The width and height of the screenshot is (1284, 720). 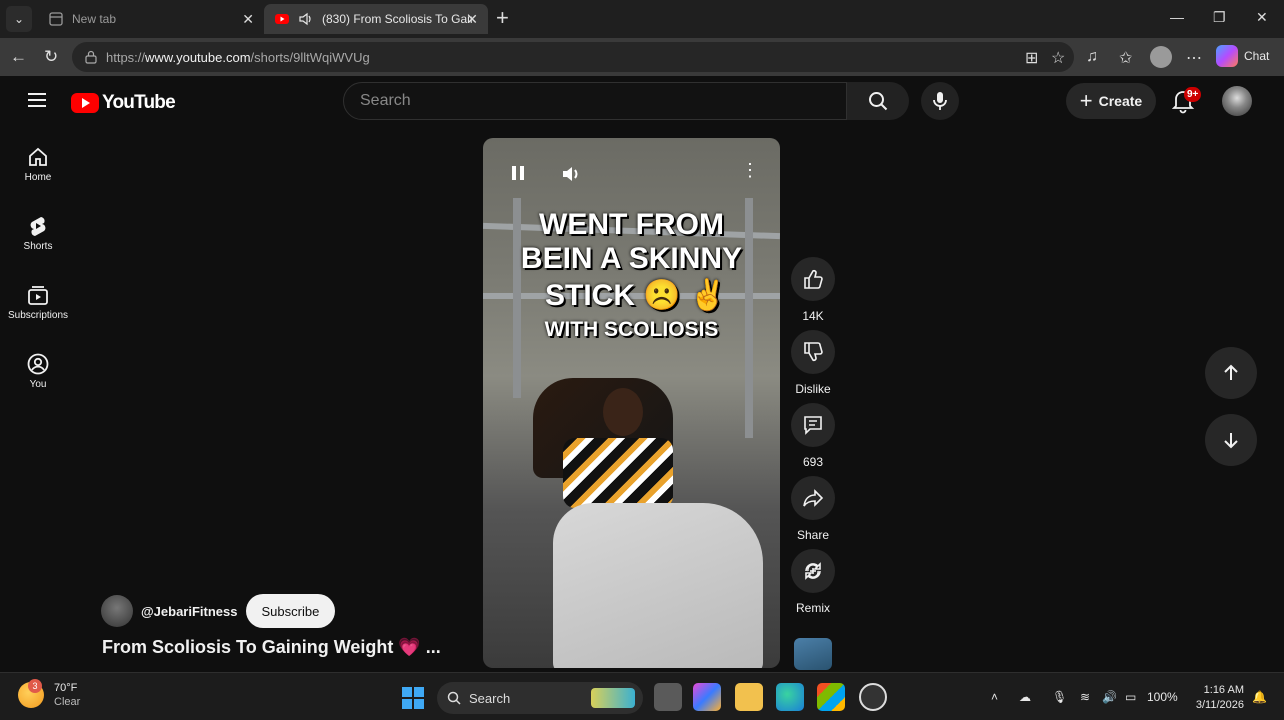 I want to click on plus-icon: +, so click(x=1086, y=100).